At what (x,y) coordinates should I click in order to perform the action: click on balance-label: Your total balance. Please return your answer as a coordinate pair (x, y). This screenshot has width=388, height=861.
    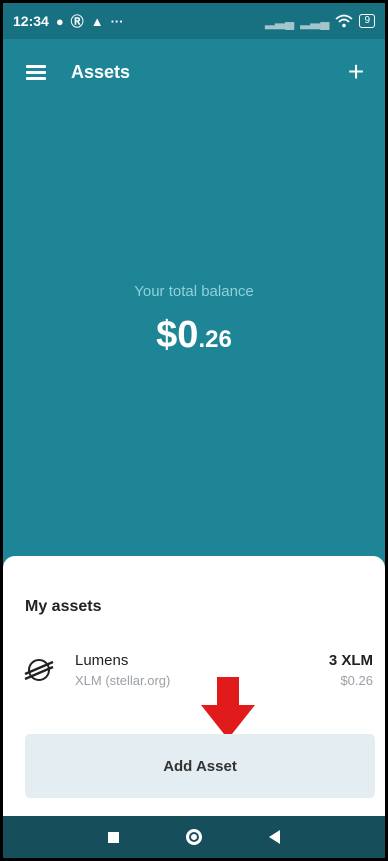
    Looking at the image, I should click on (194, 291).